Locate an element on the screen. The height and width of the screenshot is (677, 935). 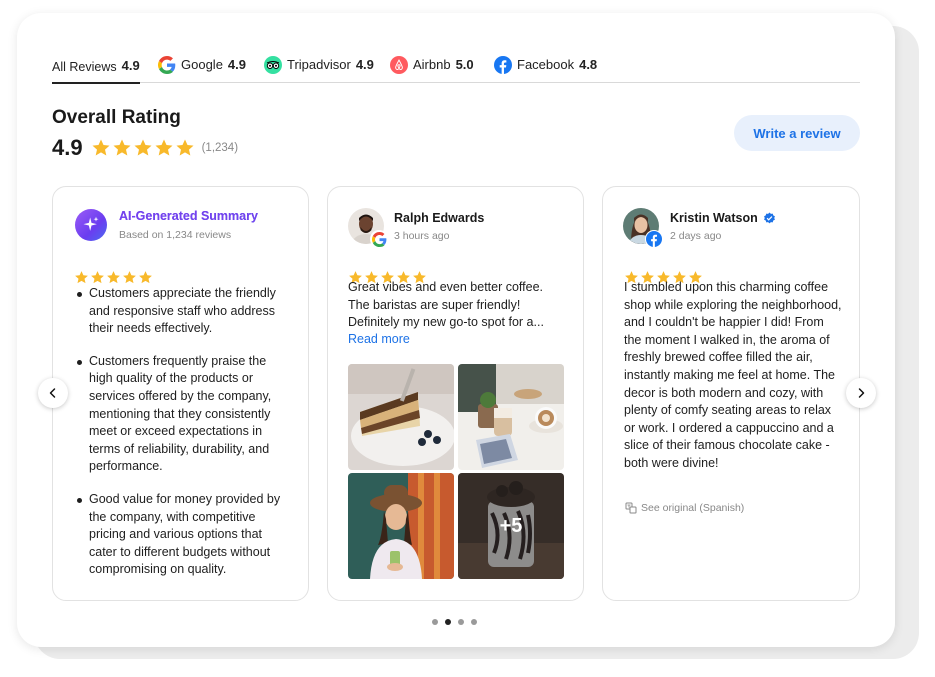
overall-rating: 4.9 (1,234) is located at coordinates (145, 148).